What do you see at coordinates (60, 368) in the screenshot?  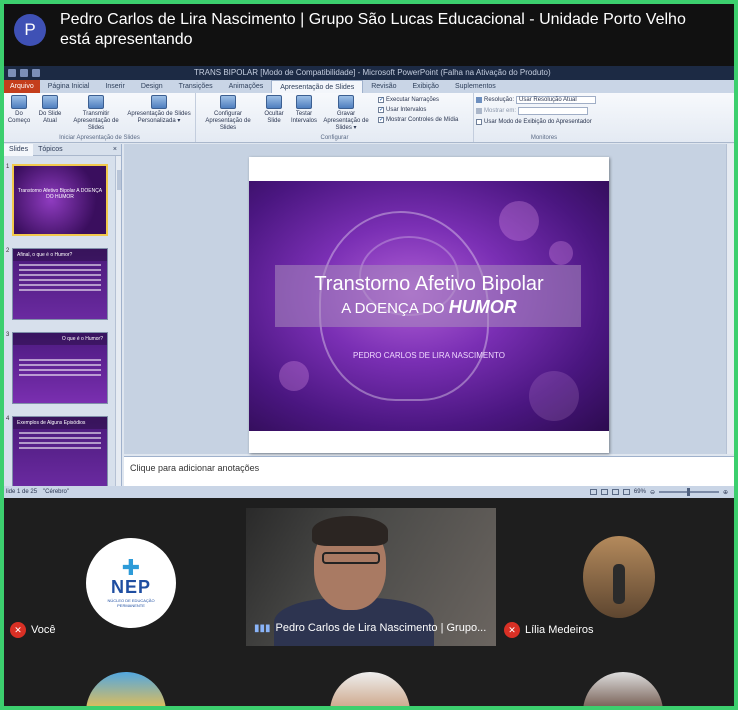 I see `slide-thumbnail: O que é o Humor?` at bounding box center [60, 368].